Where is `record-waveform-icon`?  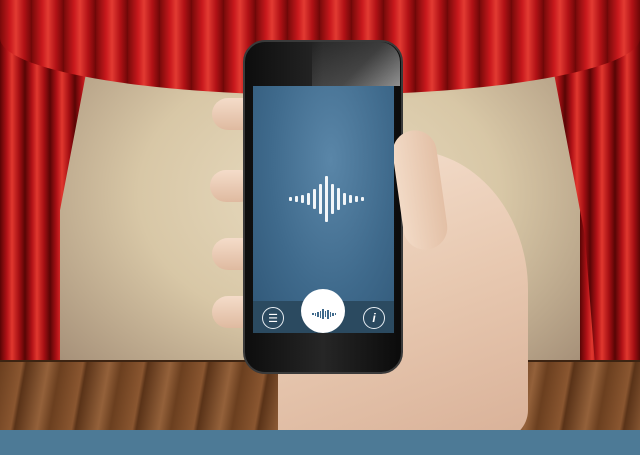 record-waveform-icon is located at coordinates (324, 314).